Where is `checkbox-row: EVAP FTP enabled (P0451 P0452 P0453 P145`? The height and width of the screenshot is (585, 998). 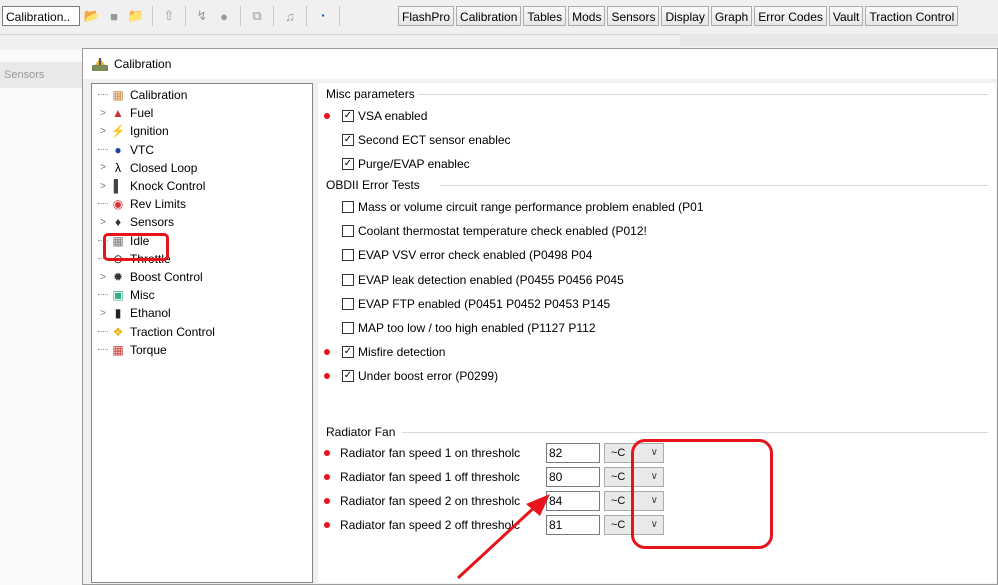
checkbox-row: EVAP FTP enabled (P0451 P0452 P0453 P145 is located at coordinates (476, 304).